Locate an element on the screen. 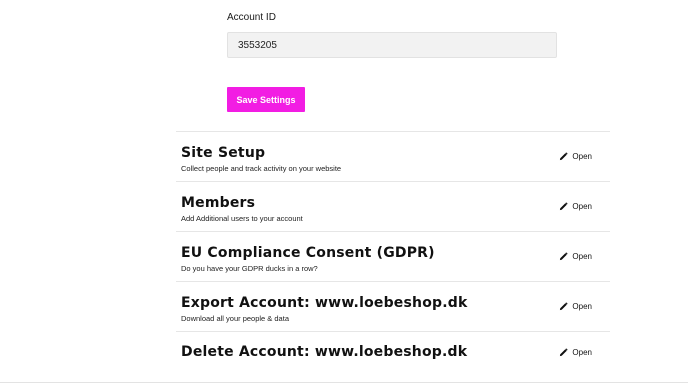  footer-divider is located at coordinates (344, 382).